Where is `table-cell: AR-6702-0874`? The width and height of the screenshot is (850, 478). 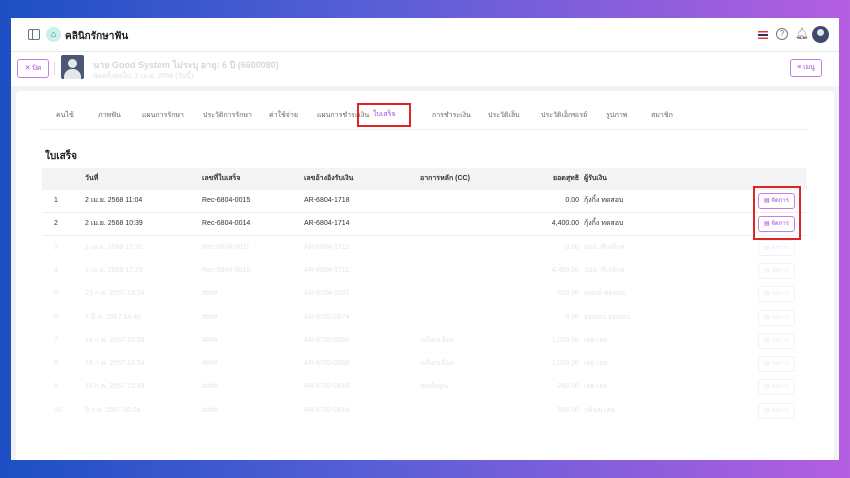
table-cell: AR-6702-0874 is located at coordinates (327, 317).